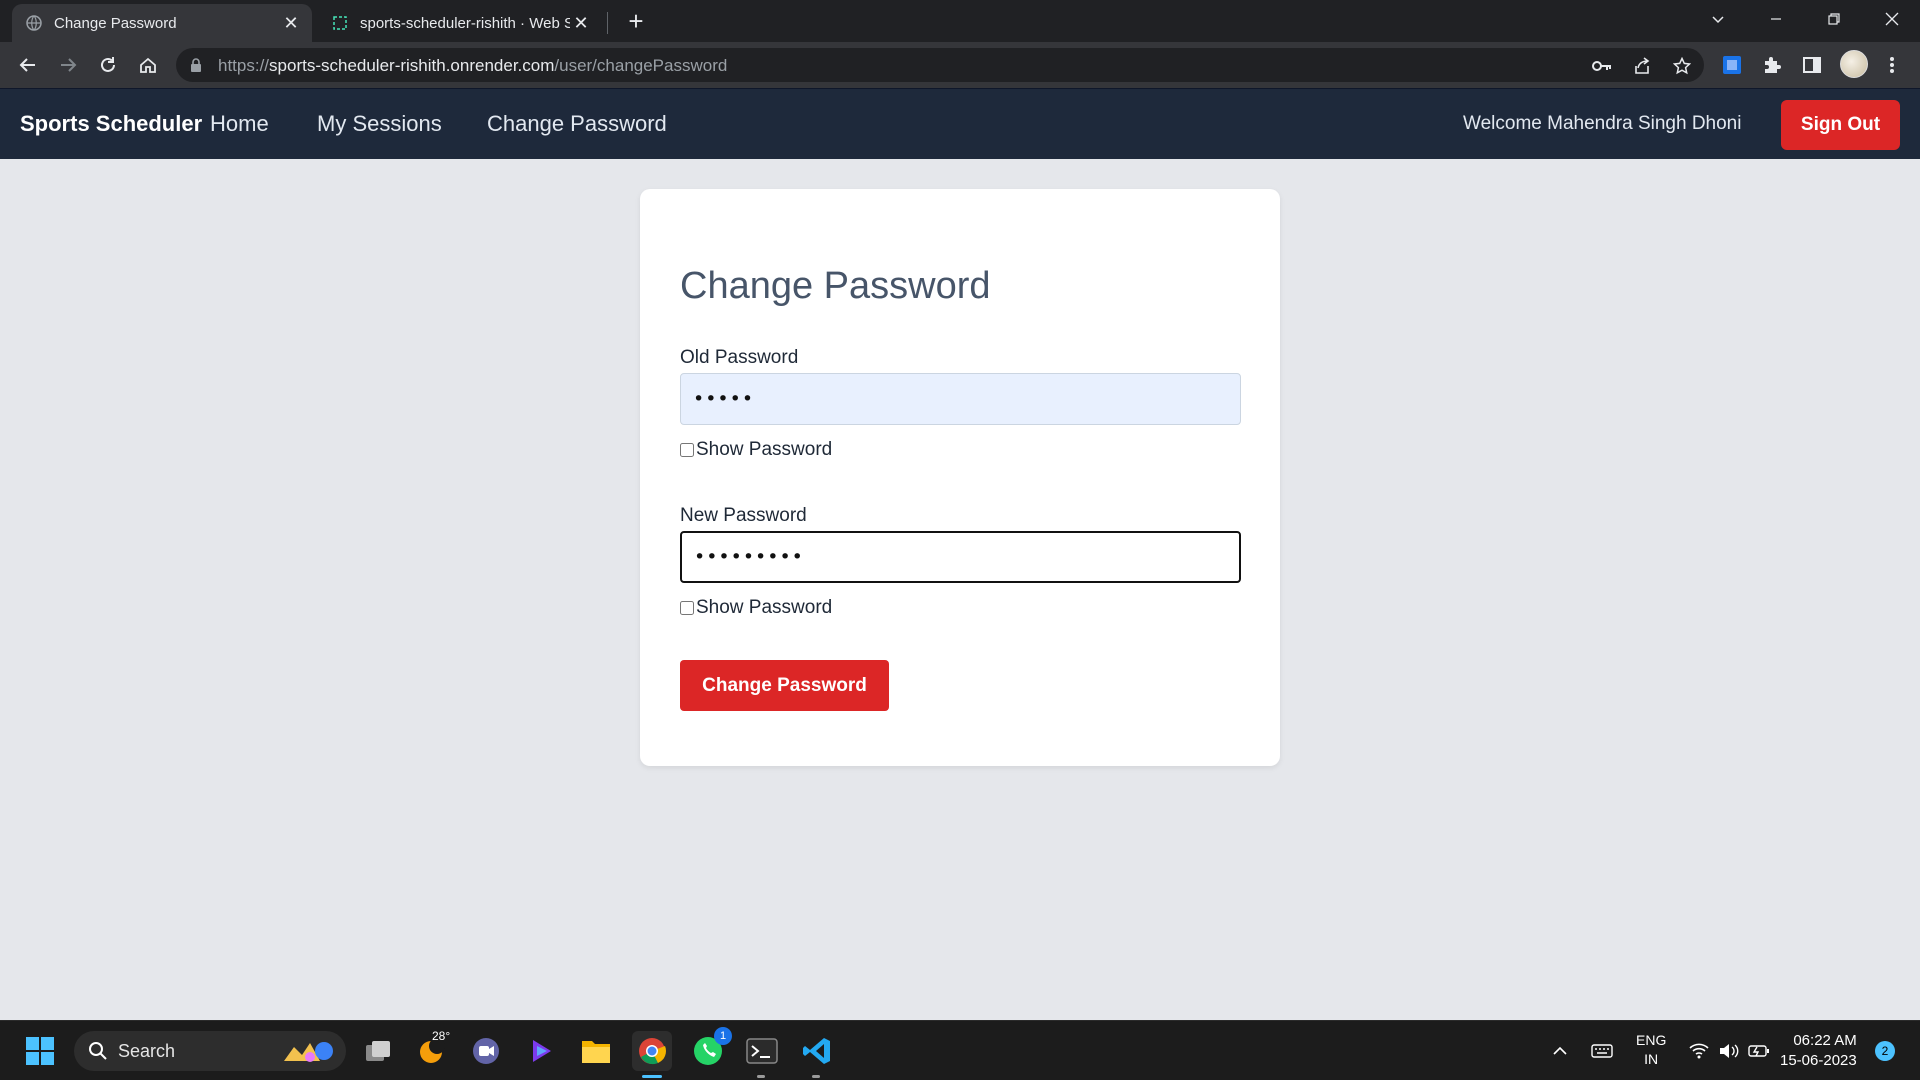  I want to click on clock-date: 15-06-2023, so click(1818, 1060).